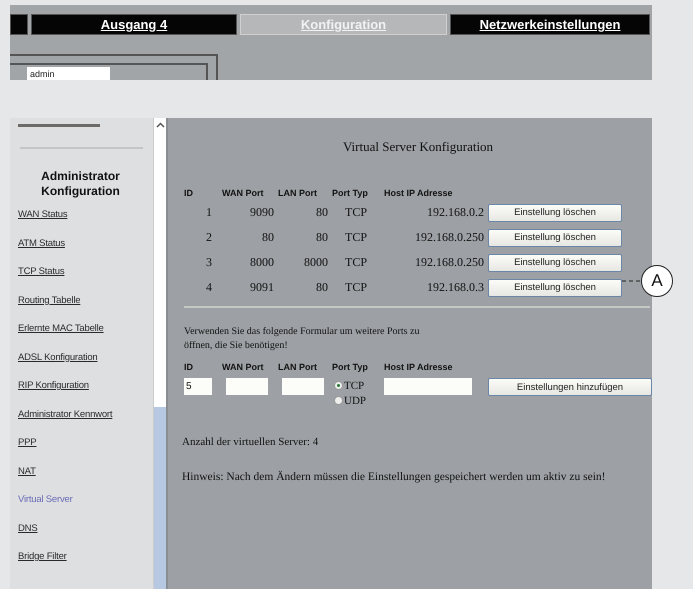 The height and width of the screenshot is (589, 693). What do you see at coordinates (41, 271) in the screenshot?
I see `sidebar-link: TCP Status` at bounding box center [41, 271].